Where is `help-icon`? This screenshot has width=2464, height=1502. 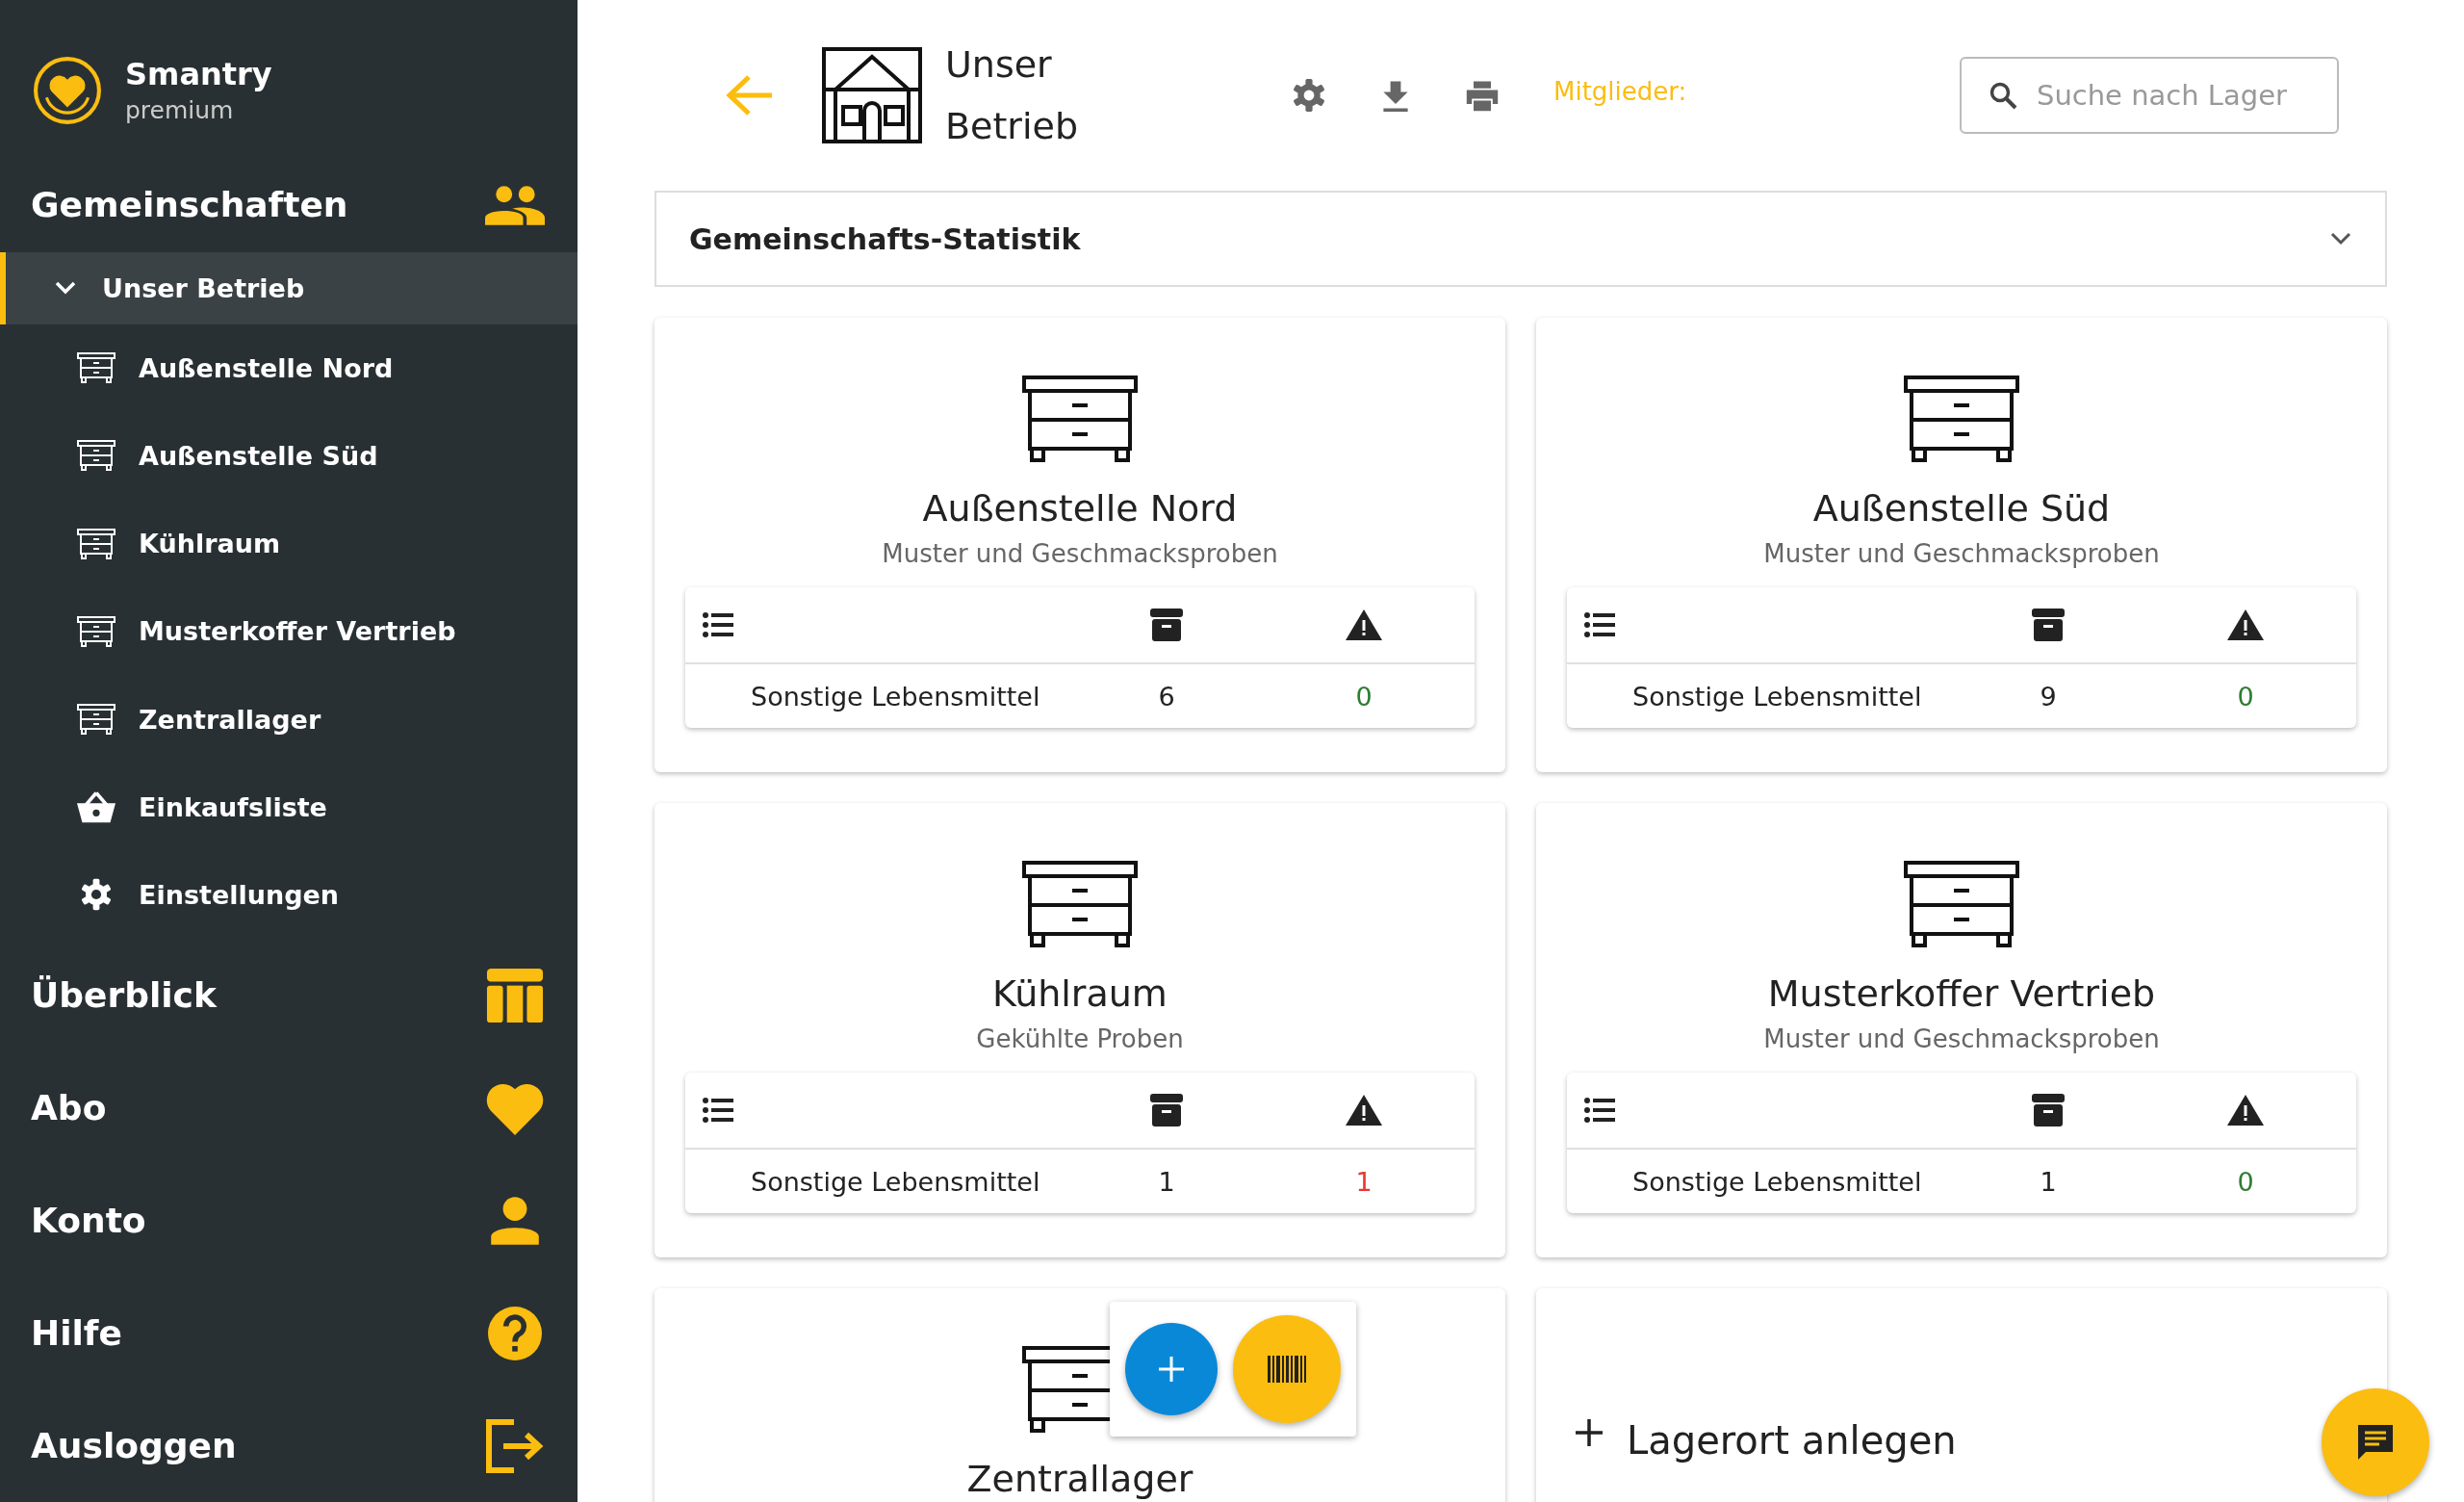
help-icon is located at coordinates (515, 1333).